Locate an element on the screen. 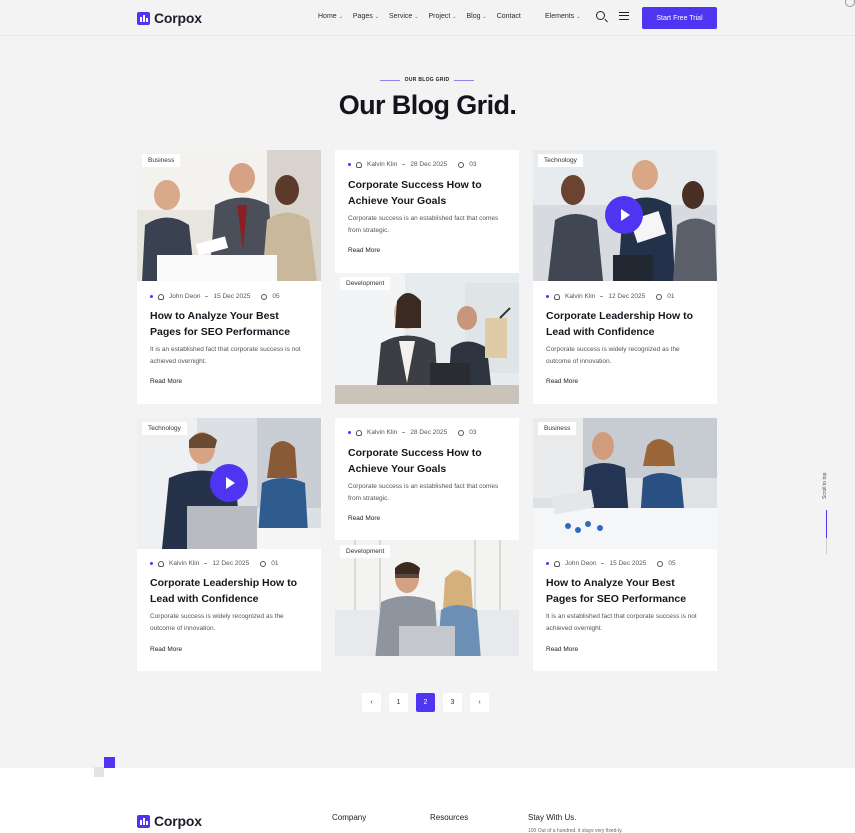  start-free-trial-button: Start Free Trial is located at coordinates (679, 18).